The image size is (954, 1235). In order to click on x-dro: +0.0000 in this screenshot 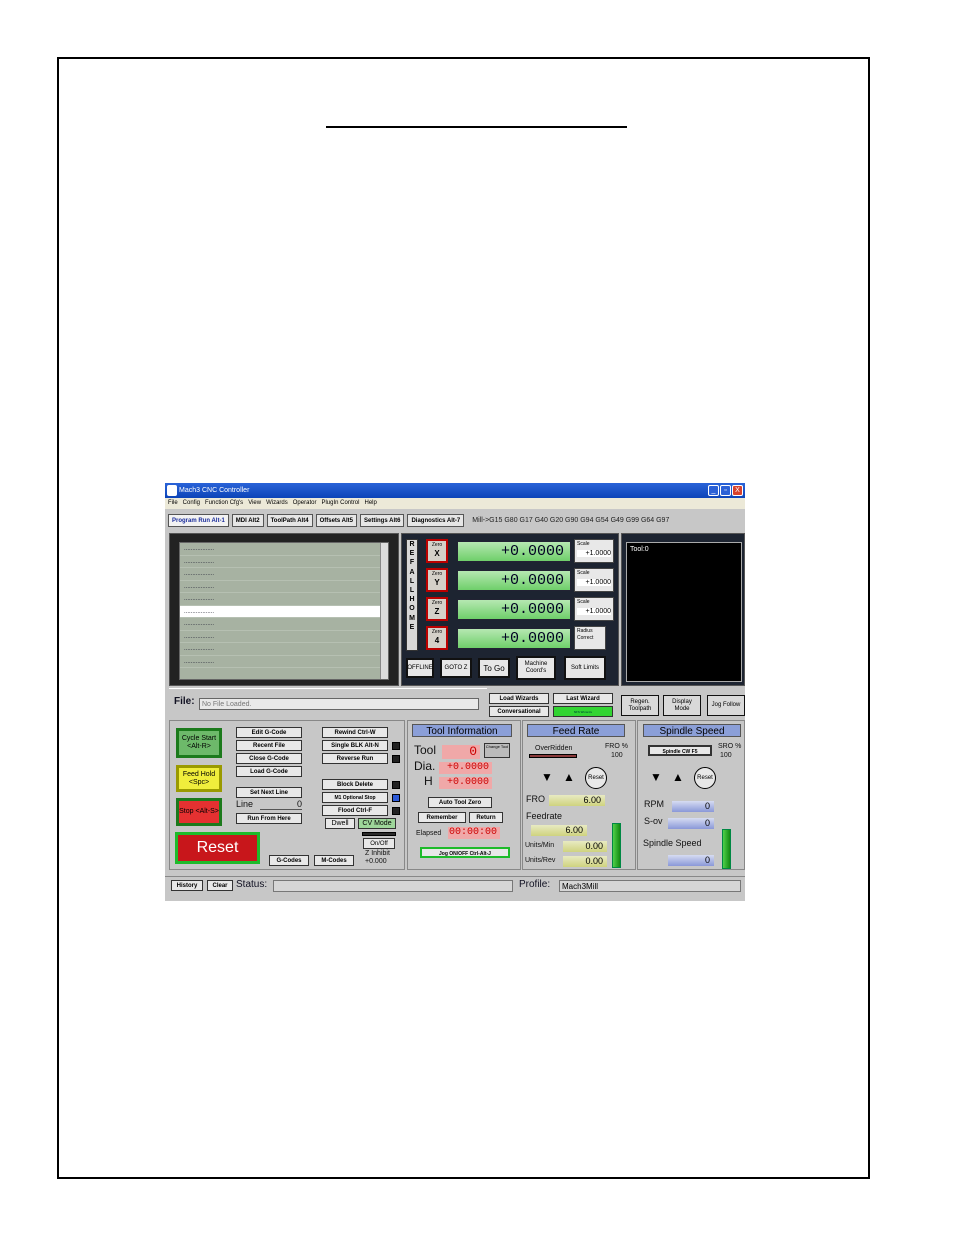, I will do `click(514, 551)`.